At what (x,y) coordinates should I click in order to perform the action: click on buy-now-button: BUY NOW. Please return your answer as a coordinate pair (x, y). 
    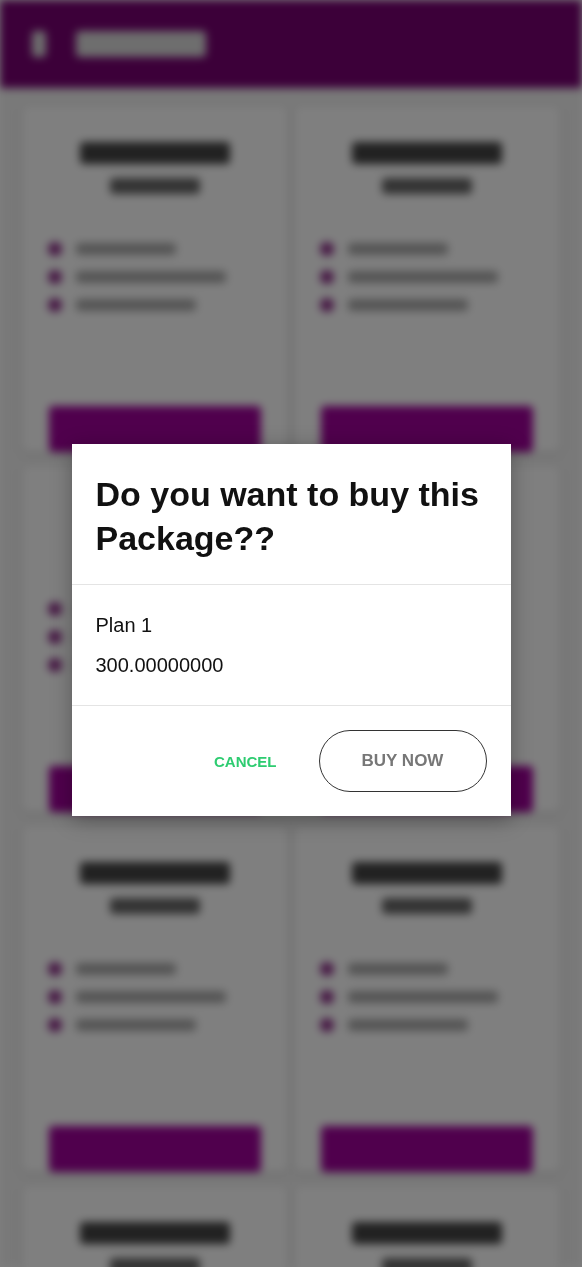
    Looking at the image, I should click on (402, 761).